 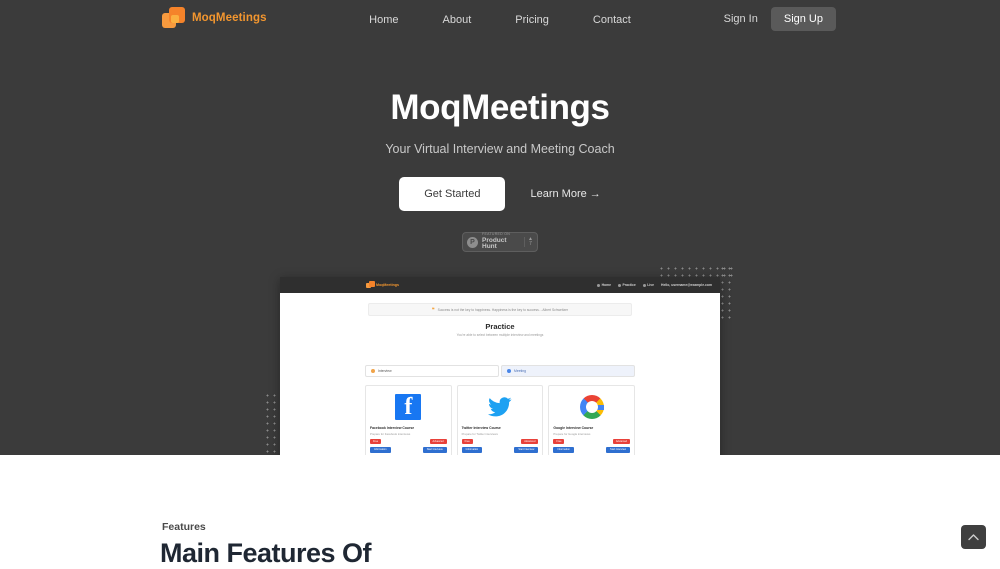 I want to click on nav-item-home: Home, so click(x=383, y=20).